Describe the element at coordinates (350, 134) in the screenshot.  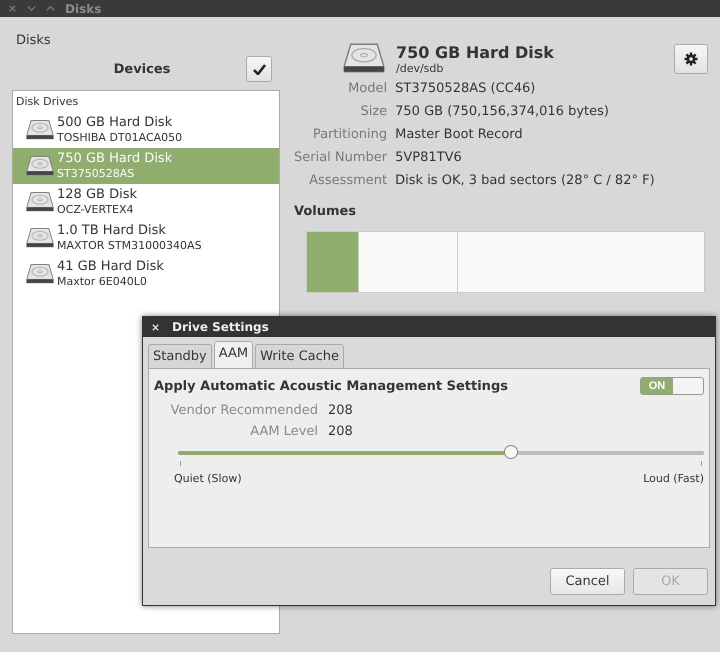
I see `field-label: Partitioning` at that location.